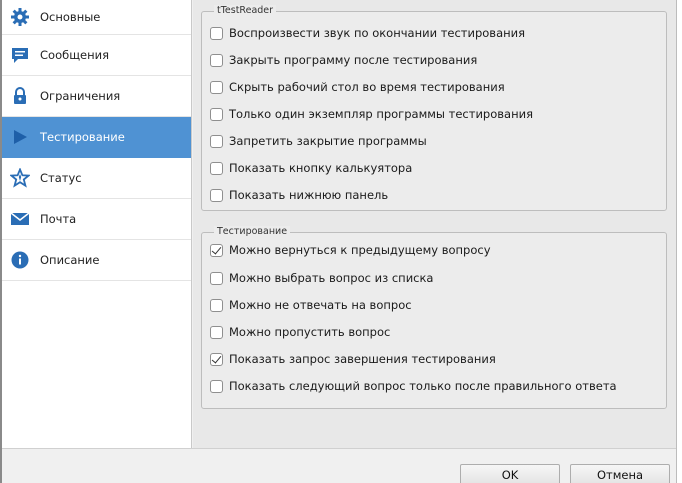 The width and height of the screenshot is (682, 483). Describe the element at coordinates (510, 473) in the screenshot. I see `ok-button: OK` at that location.